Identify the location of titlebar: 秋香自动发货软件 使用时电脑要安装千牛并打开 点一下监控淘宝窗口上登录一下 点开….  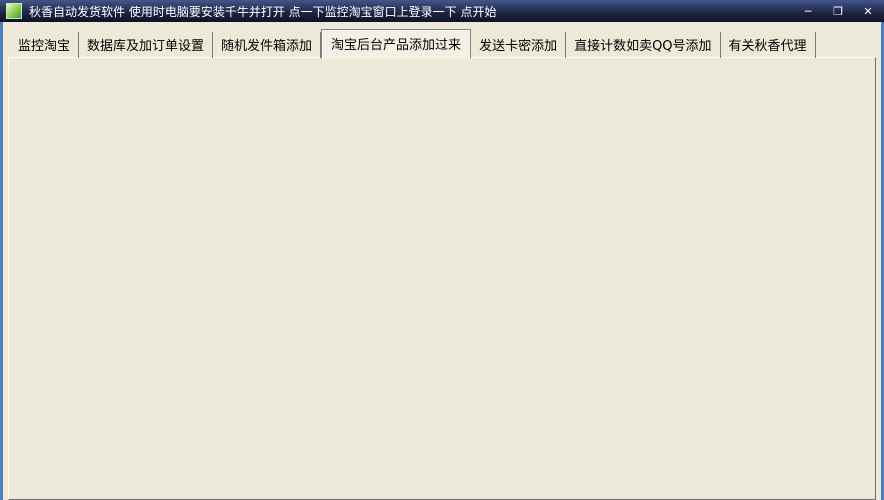
(442, 11).